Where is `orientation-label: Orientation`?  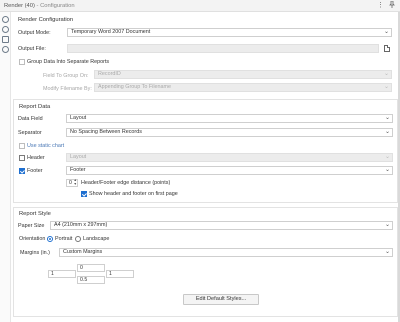
orientation-label: Orientation is located at coordinates (32, 239).